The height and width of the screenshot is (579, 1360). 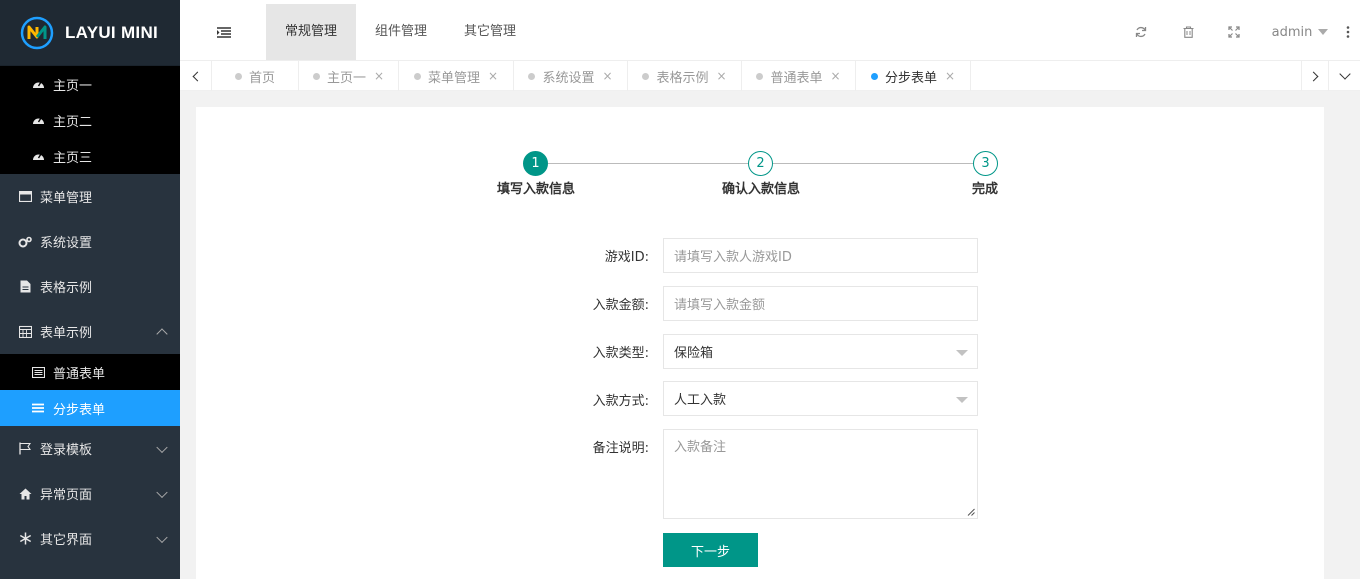 I want to click on user-menu: admin, so click(x=1300, y=32).